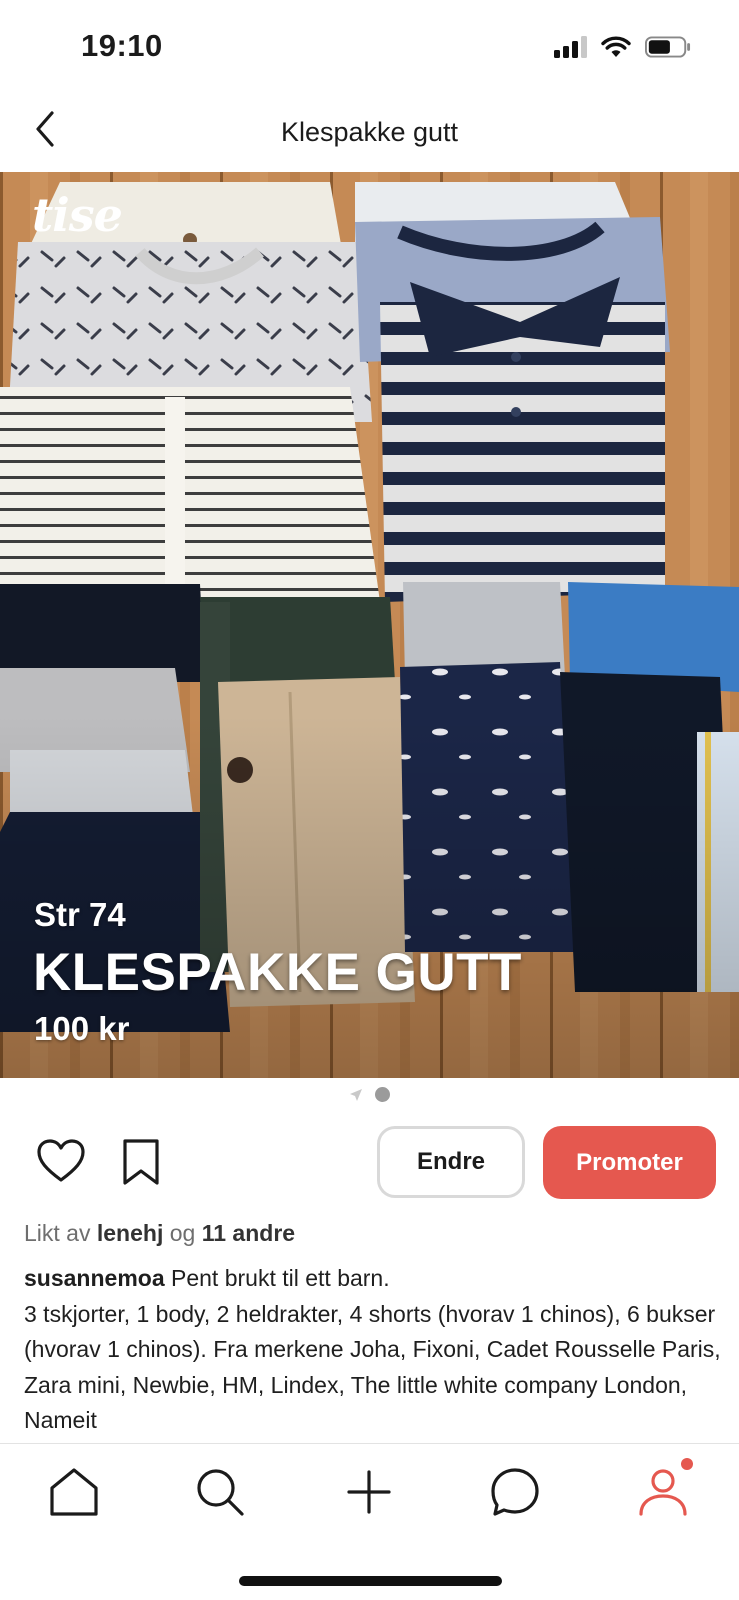 This screenshot has width=739, height=1600. I want to click on cellular-signal-icon, so click(570, 47).